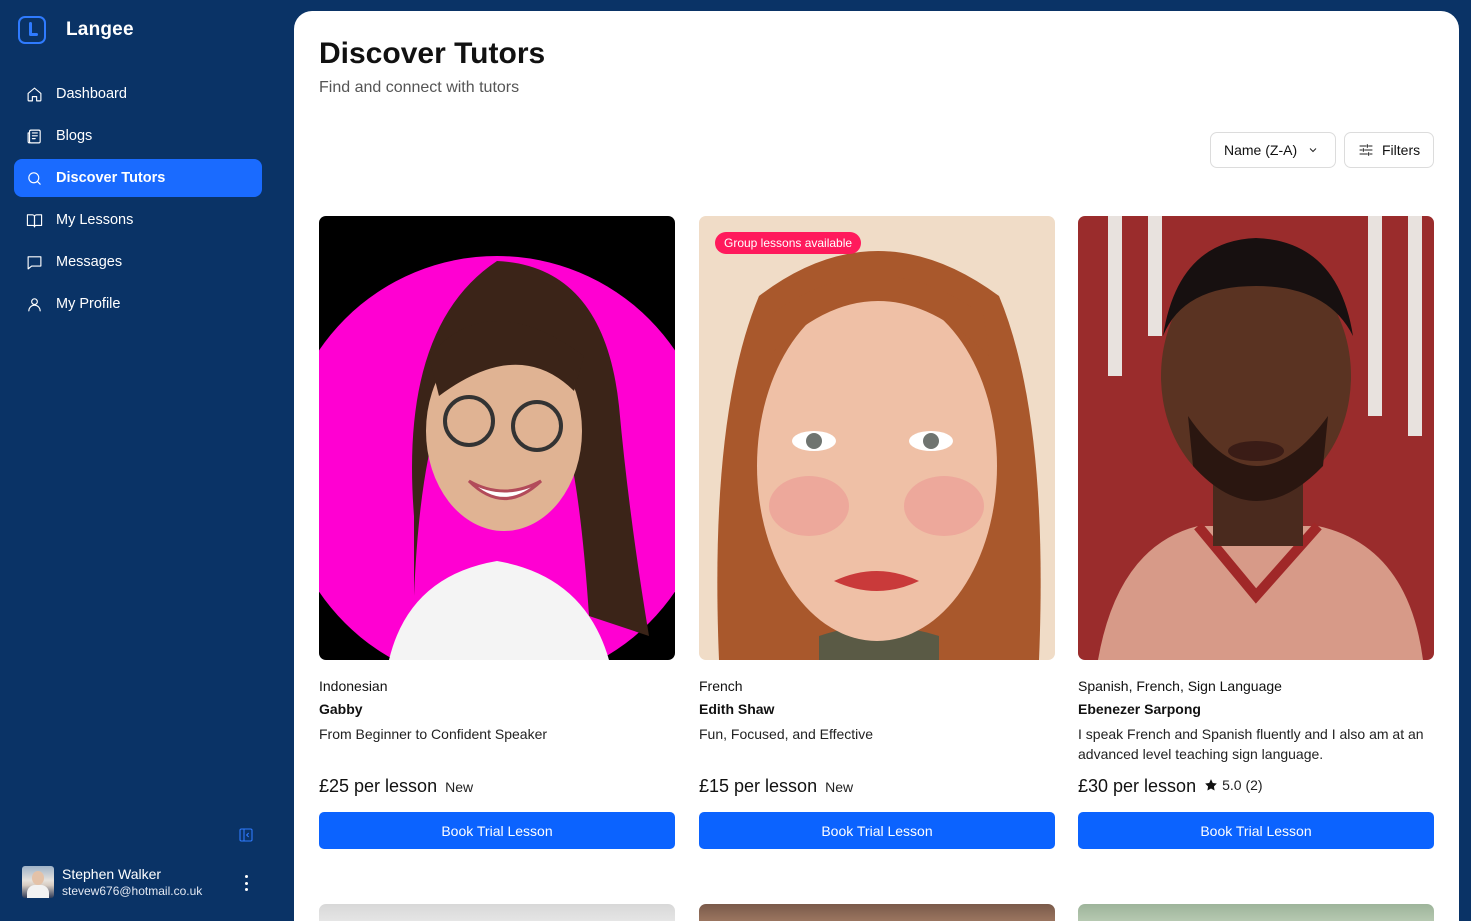  I want to click on sort-select-value: Name (Z-A), so click(1261, 150).